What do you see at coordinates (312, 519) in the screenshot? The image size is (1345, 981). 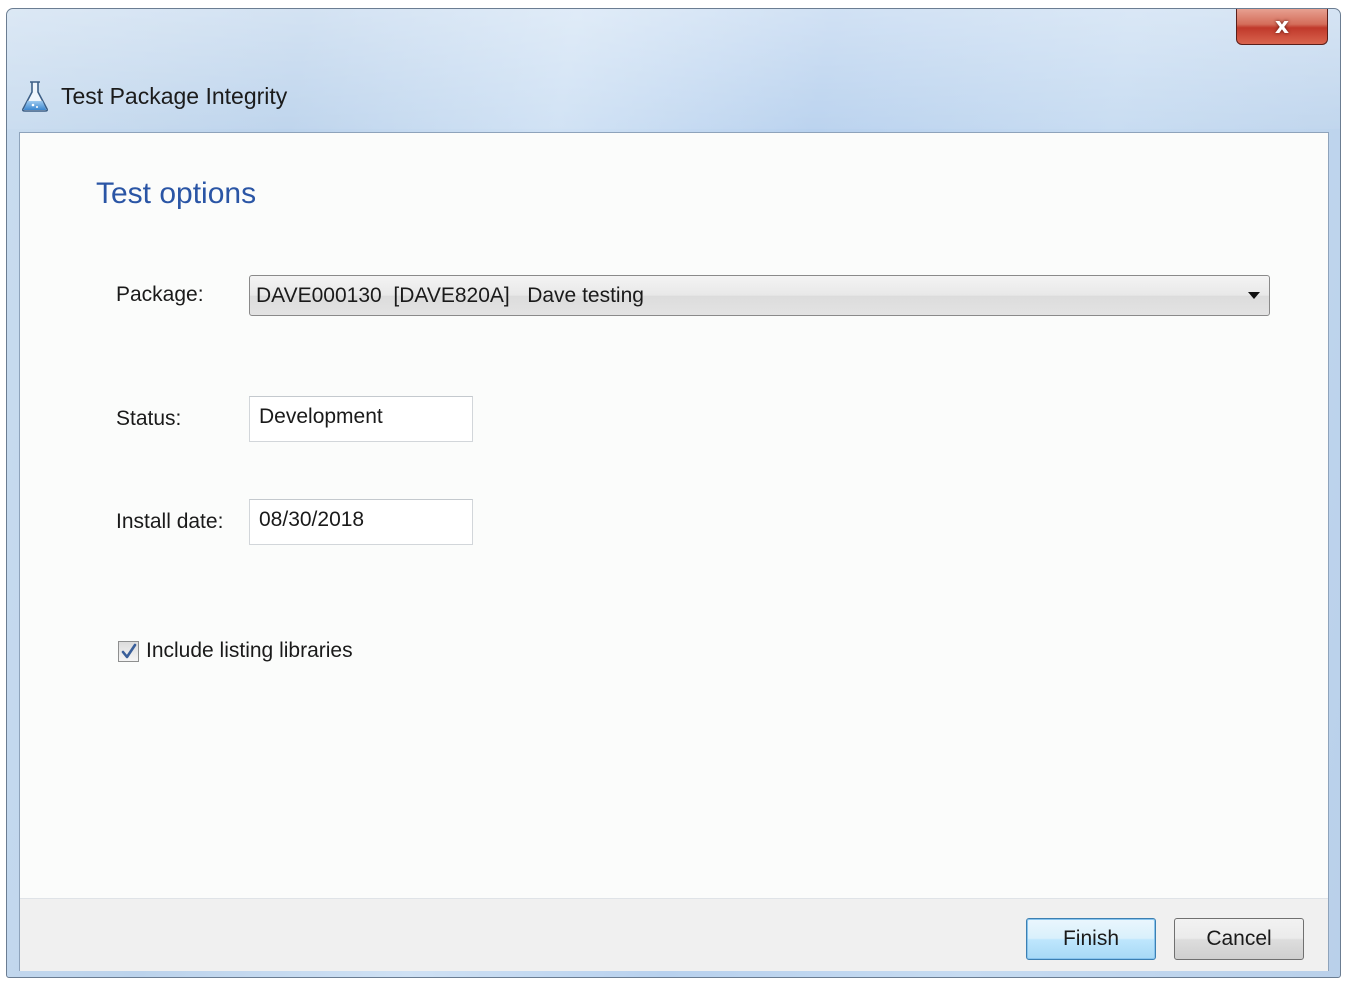 I see `install-date-value: 08/30/2018` at bounding box center [312, 519].